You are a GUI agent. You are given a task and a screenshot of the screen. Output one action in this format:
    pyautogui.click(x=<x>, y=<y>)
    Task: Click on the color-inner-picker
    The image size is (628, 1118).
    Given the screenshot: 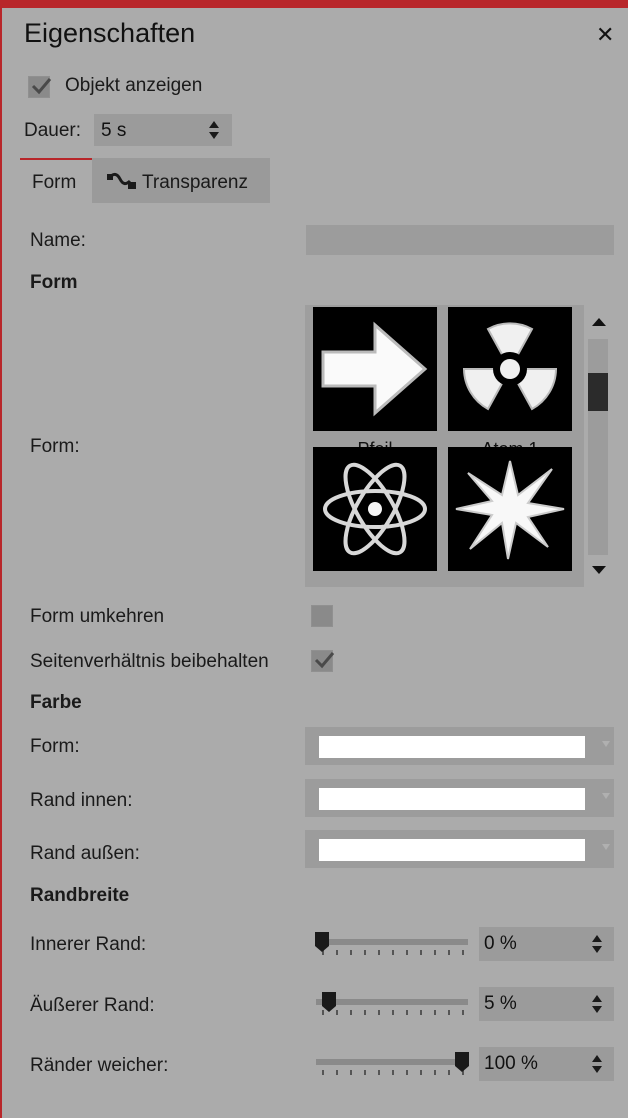 What is the action you would take?
    pyautogui.click(x=459, y=798)
    